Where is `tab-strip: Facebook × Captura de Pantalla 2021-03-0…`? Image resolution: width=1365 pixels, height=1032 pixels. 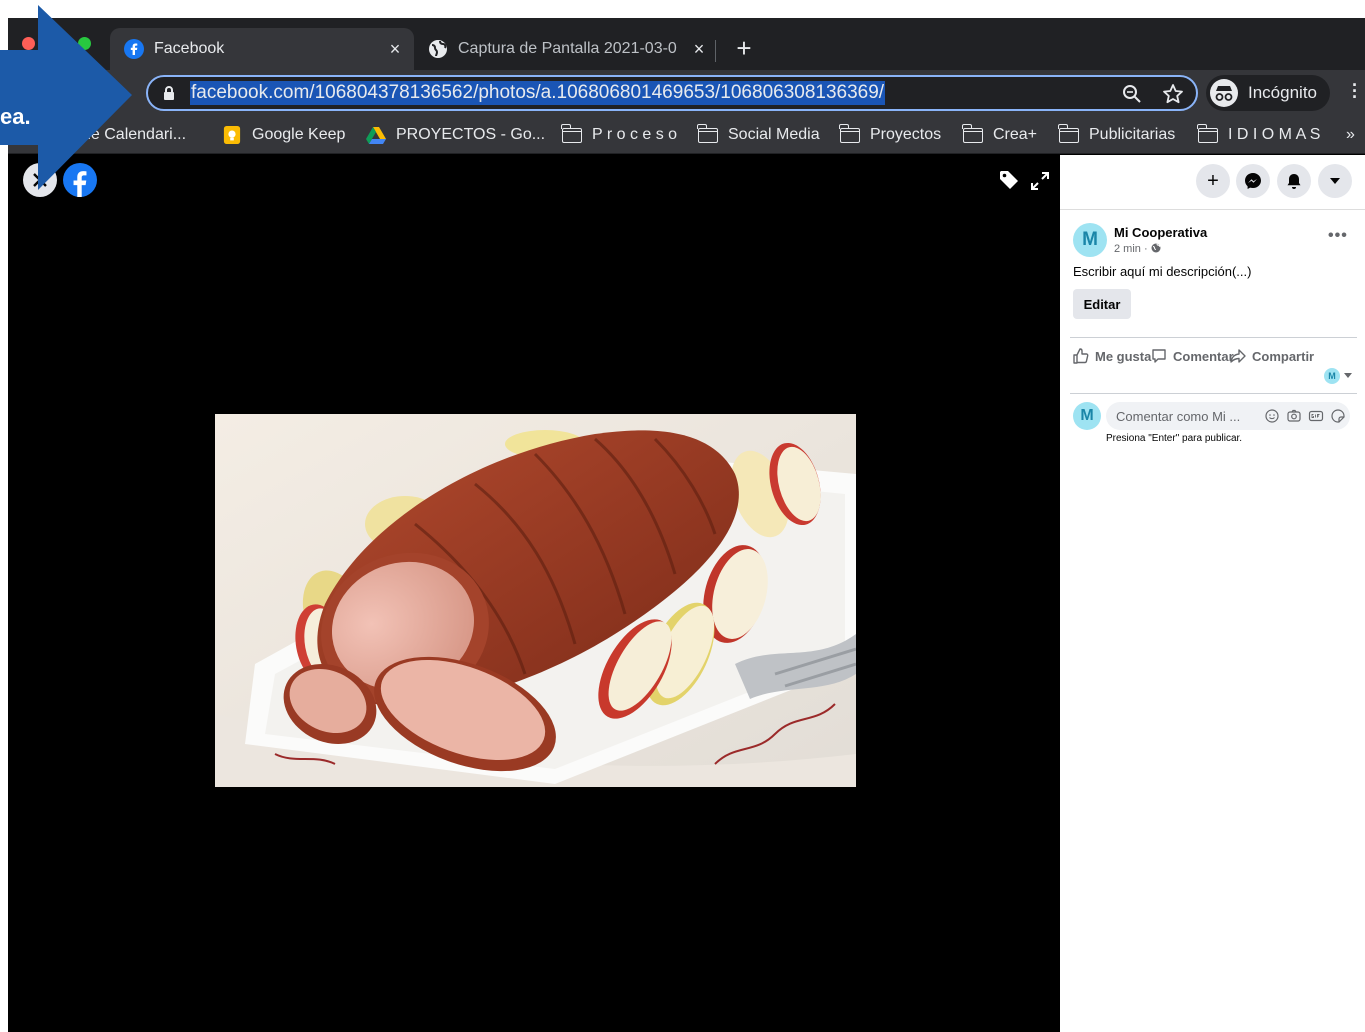
tab-strip: Facebook × Captura de Pantalla 2021-03-0… is located at coordinates (686, 44).